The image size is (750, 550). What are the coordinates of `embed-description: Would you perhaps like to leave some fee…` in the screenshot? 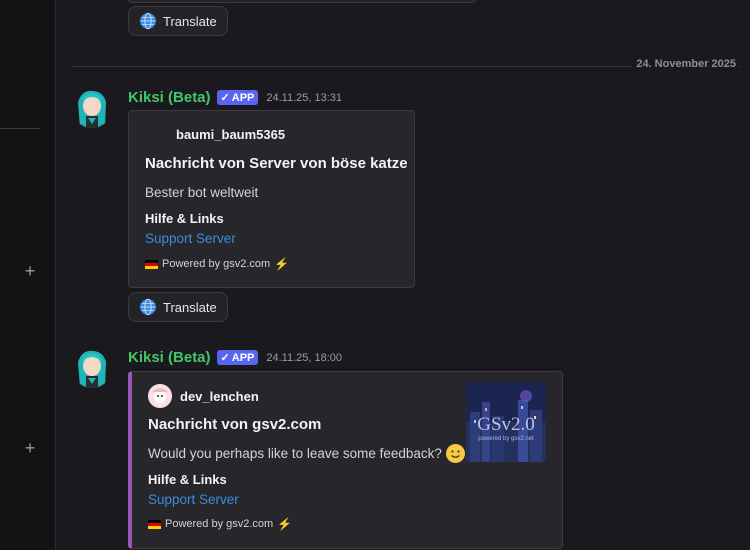 It's located at (306, 453).